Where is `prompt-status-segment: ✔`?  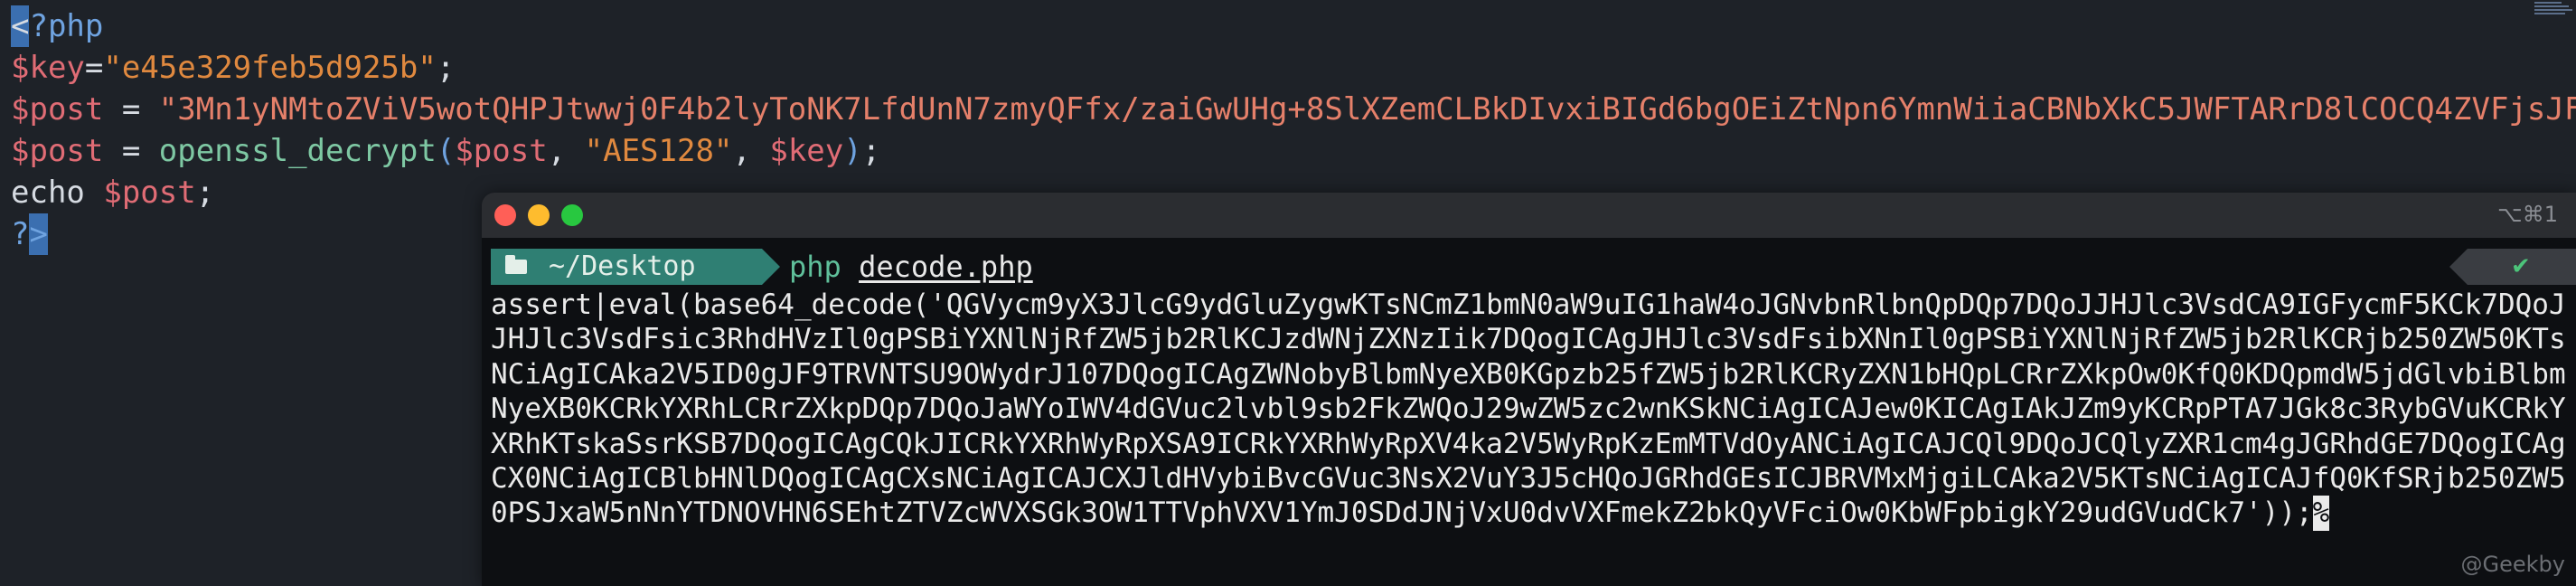
prompt-status-segment: ✔ is located at coordinates (2512, 267).